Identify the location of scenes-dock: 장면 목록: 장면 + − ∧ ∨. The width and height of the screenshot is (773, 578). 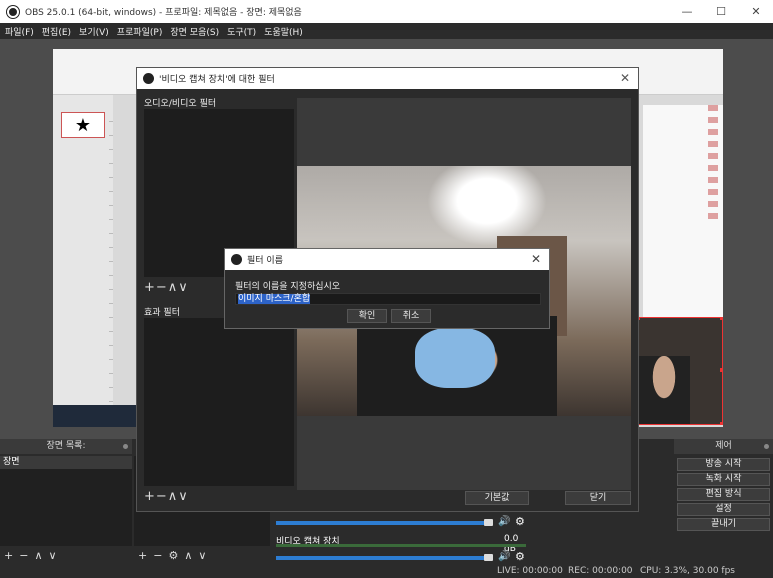
(66, 501).